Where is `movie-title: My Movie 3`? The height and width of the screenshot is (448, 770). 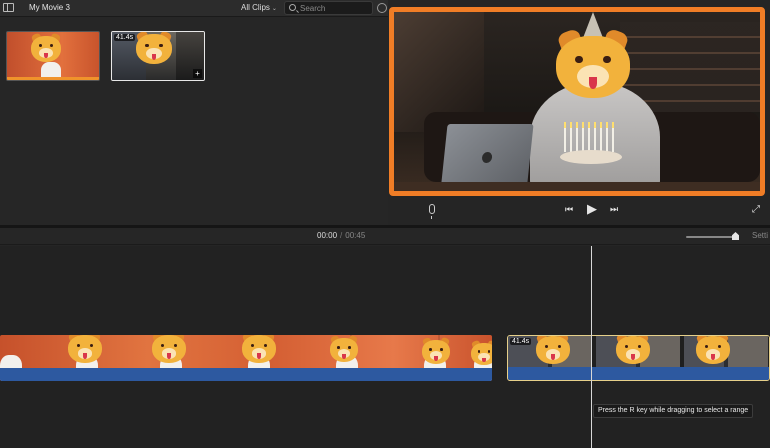
movie-title: My Movie 3 is located at coordinates (49, 7).